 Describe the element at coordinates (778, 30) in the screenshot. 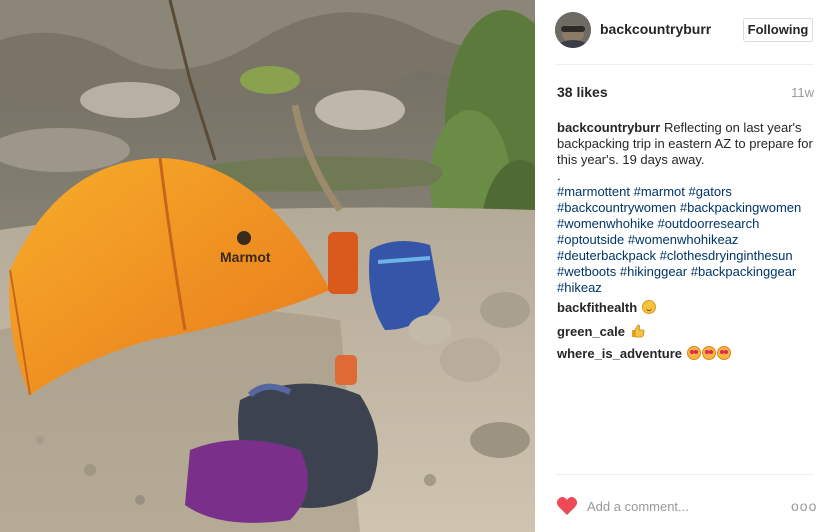

I see `following-button: Following` at that location.